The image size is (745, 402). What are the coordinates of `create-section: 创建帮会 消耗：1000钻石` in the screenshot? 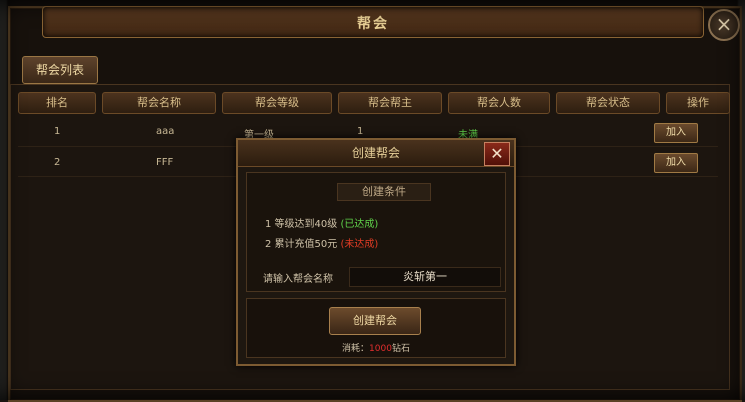 It's located at (376, 328).